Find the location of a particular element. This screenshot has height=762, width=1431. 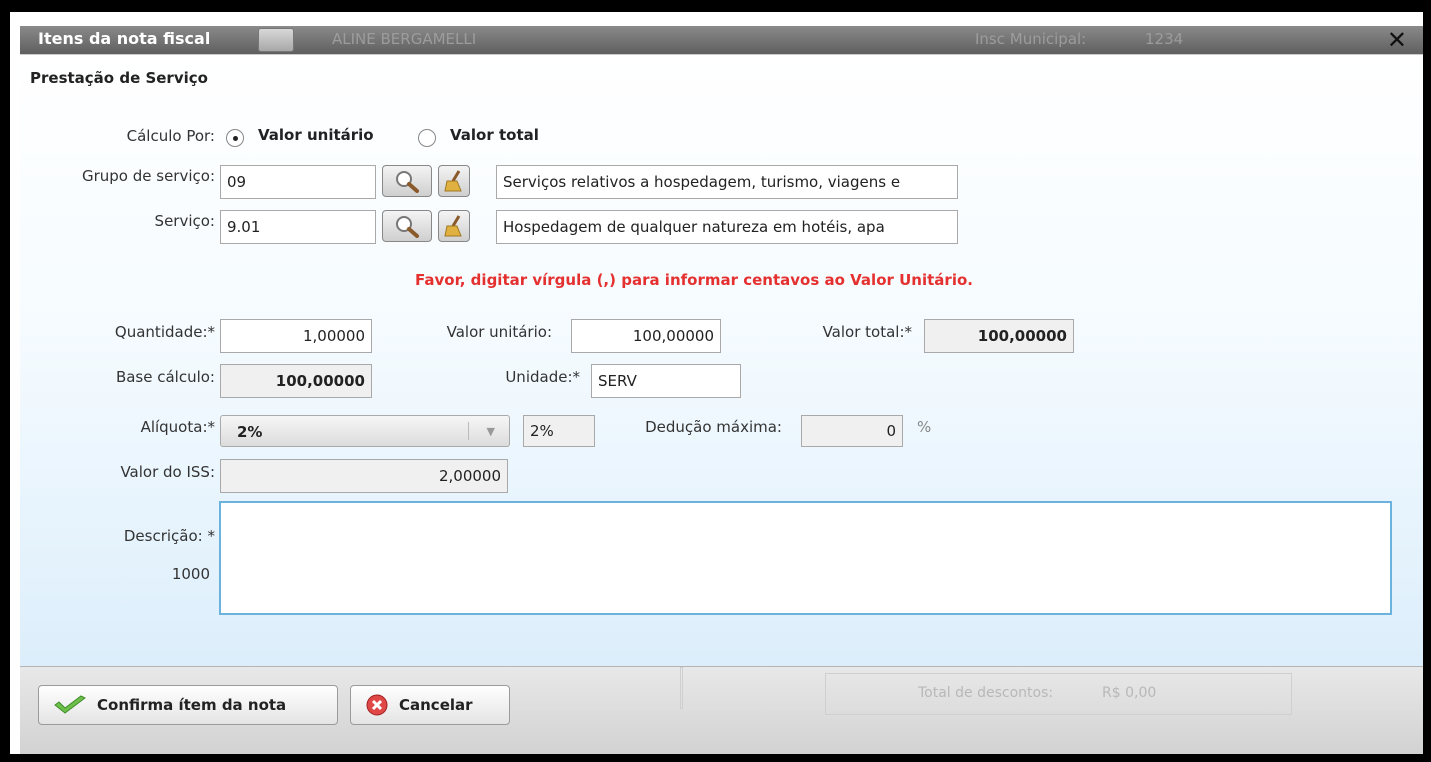

descricao-char-counter: 1000 is located at coordinates (190, 574).